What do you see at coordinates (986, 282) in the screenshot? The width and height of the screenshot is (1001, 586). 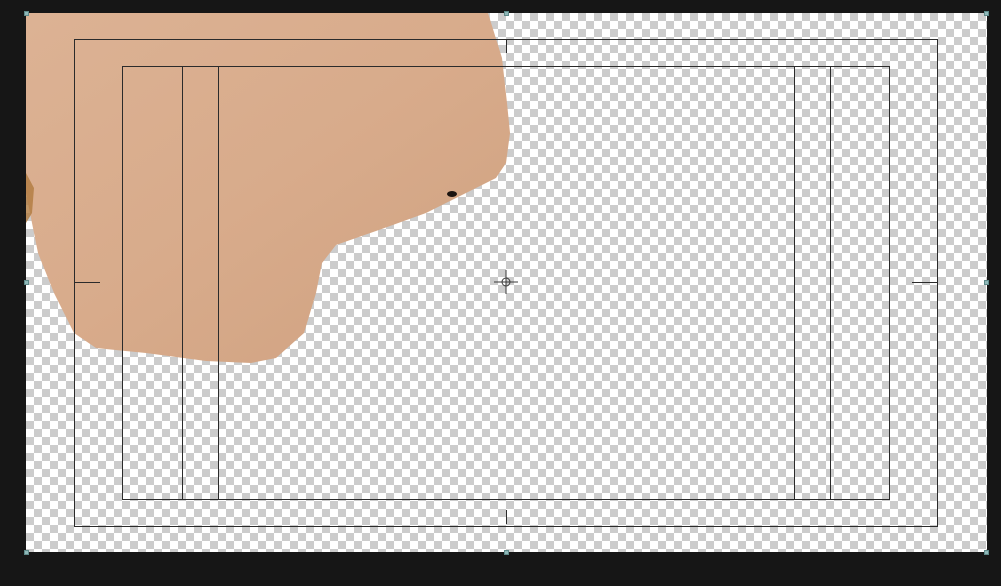 I see `transform-handle-middle-right` at bounding box center [986, 282].